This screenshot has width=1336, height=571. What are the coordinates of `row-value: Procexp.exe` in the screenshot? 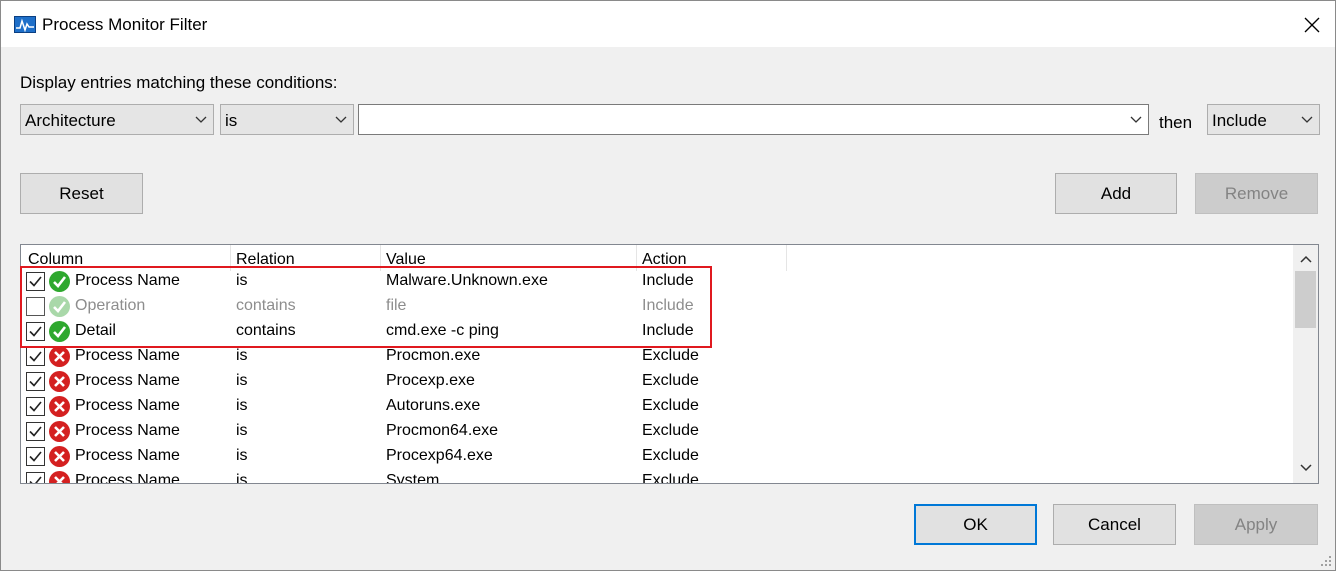 It's located at (430, 380).